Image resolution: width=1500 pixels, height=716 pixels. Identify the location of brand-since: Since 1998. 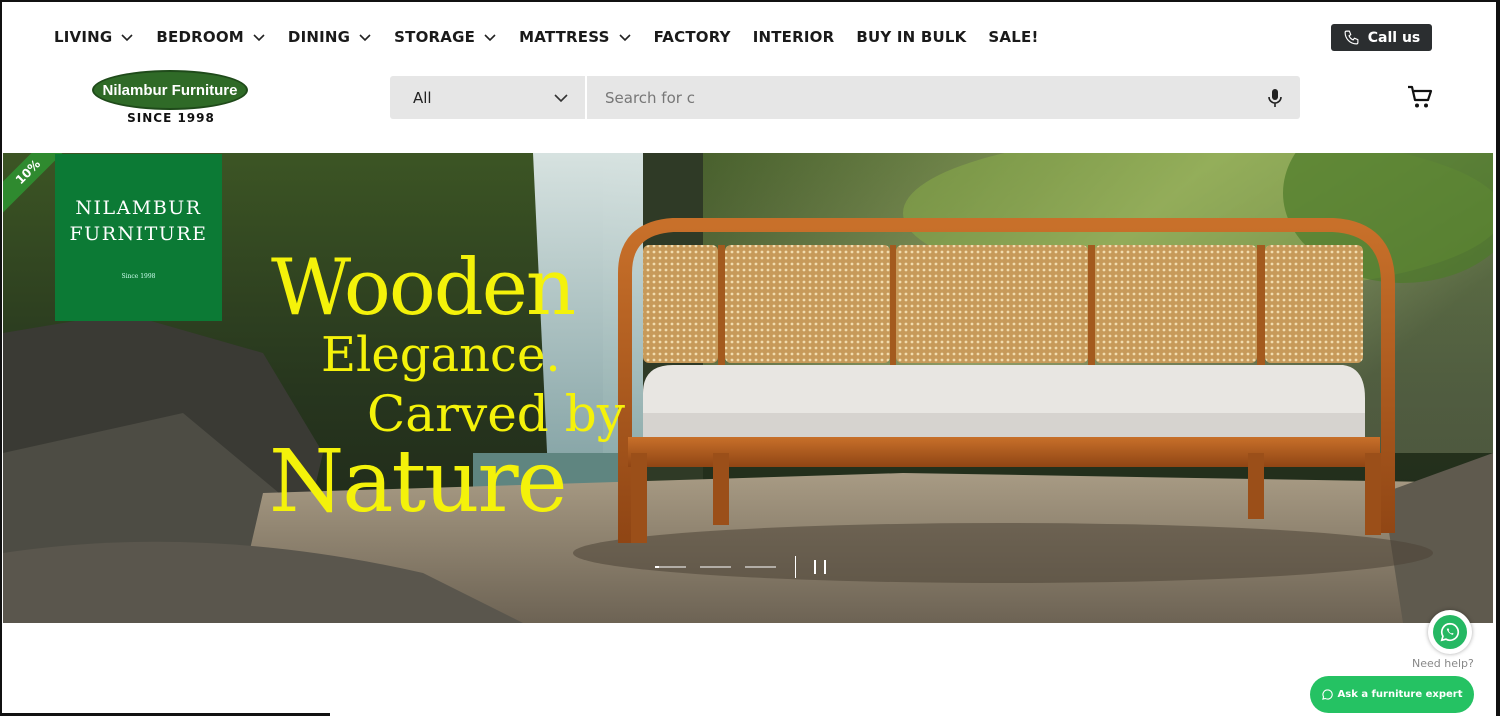
(138, 276).